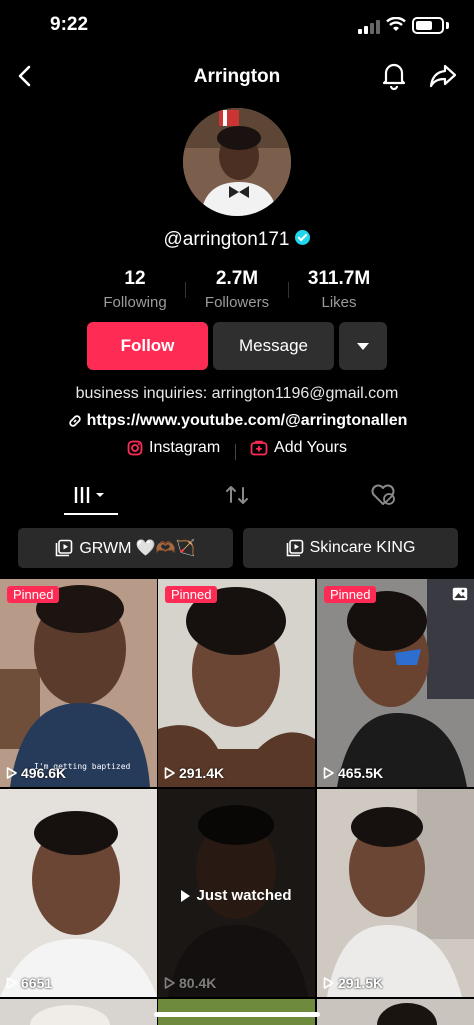 The width and height of the screenshot is (474, 1025). What do you see at coordinates (273, 346) in the screenshot?
I see `message-button: Message` at bounding box center [273, 346].